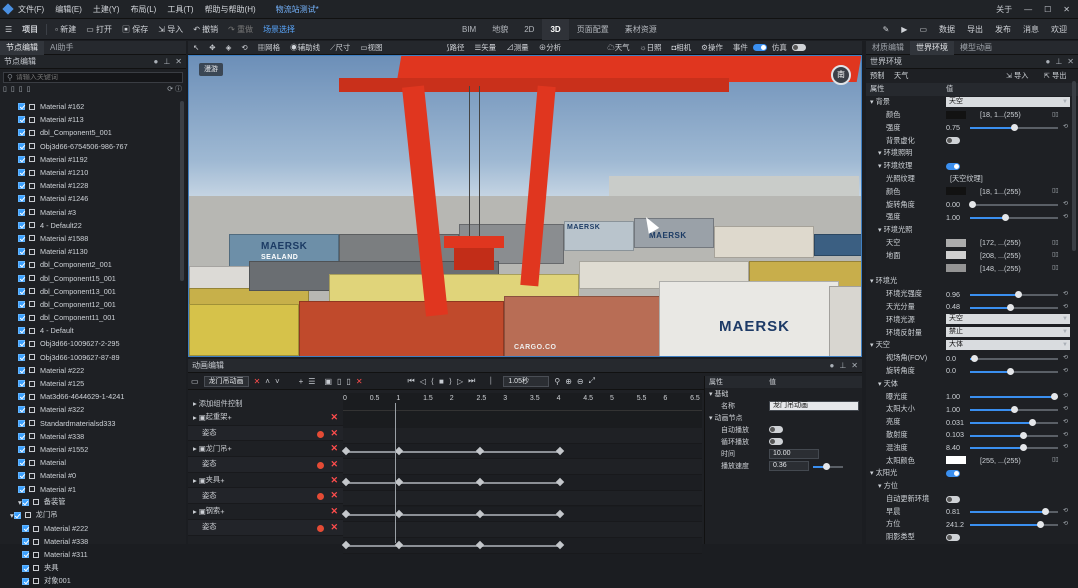  I want to click on tree-node: Material #1210, so click(91, 172).